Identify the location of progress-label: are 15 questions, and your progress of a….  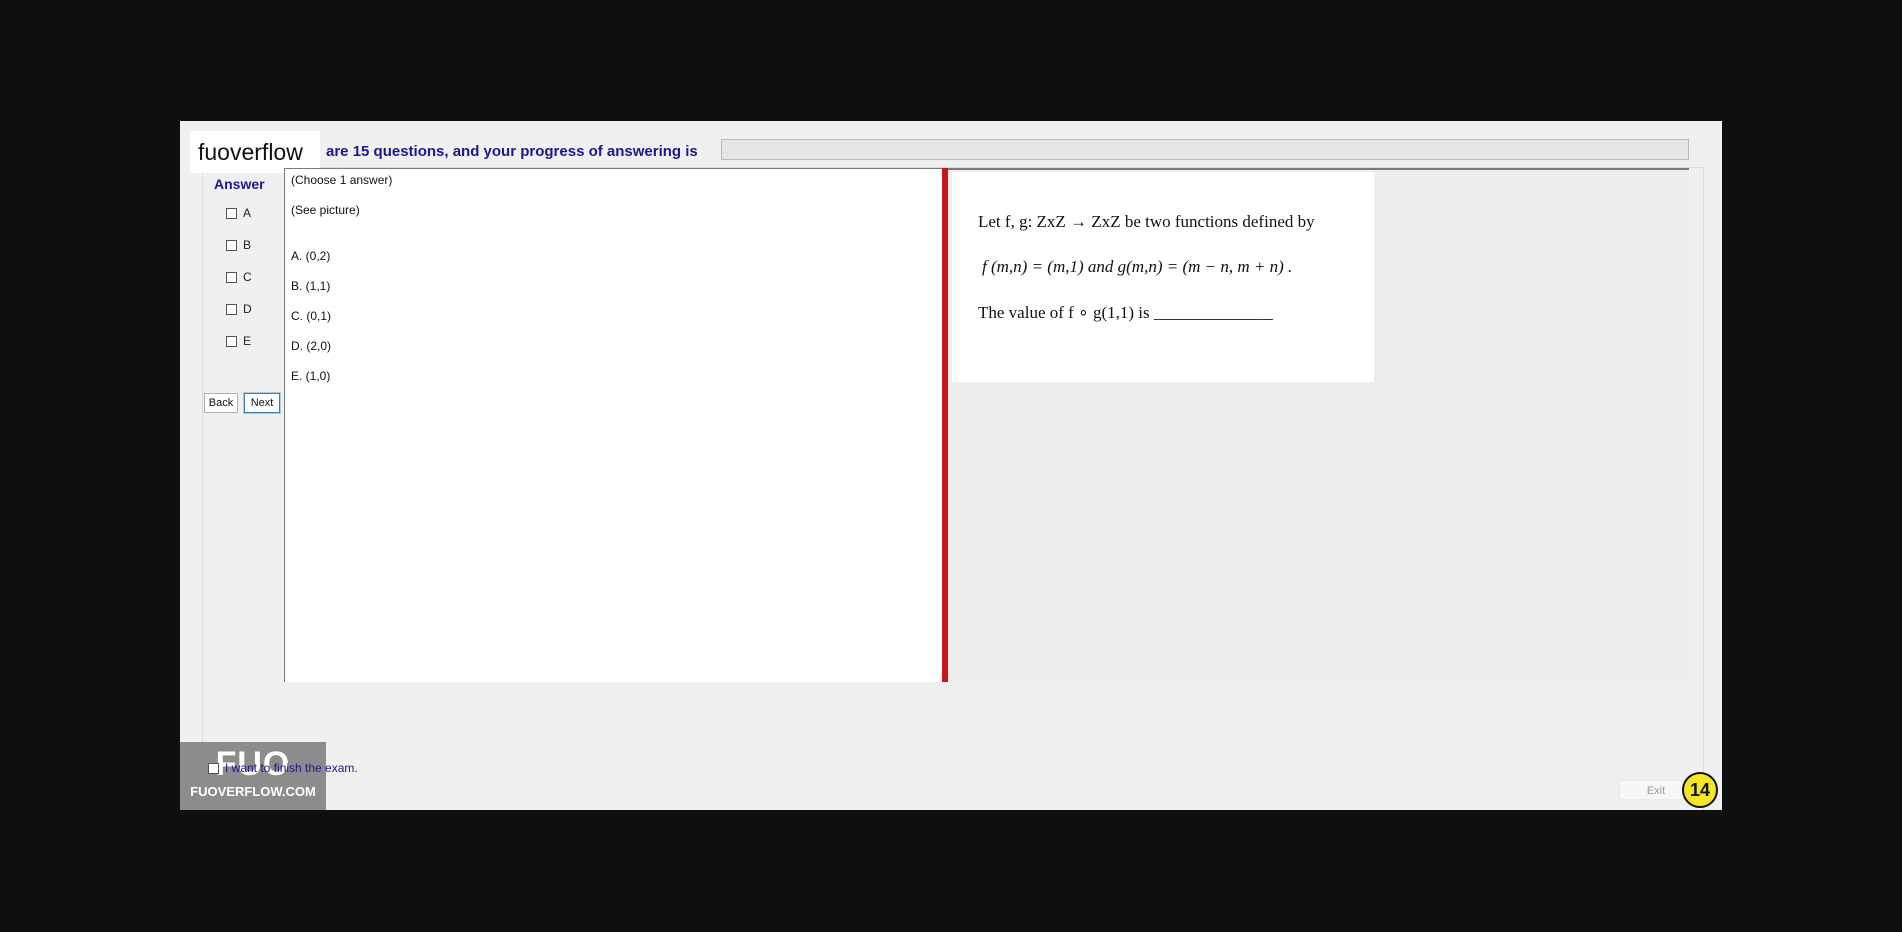
(512, 151).